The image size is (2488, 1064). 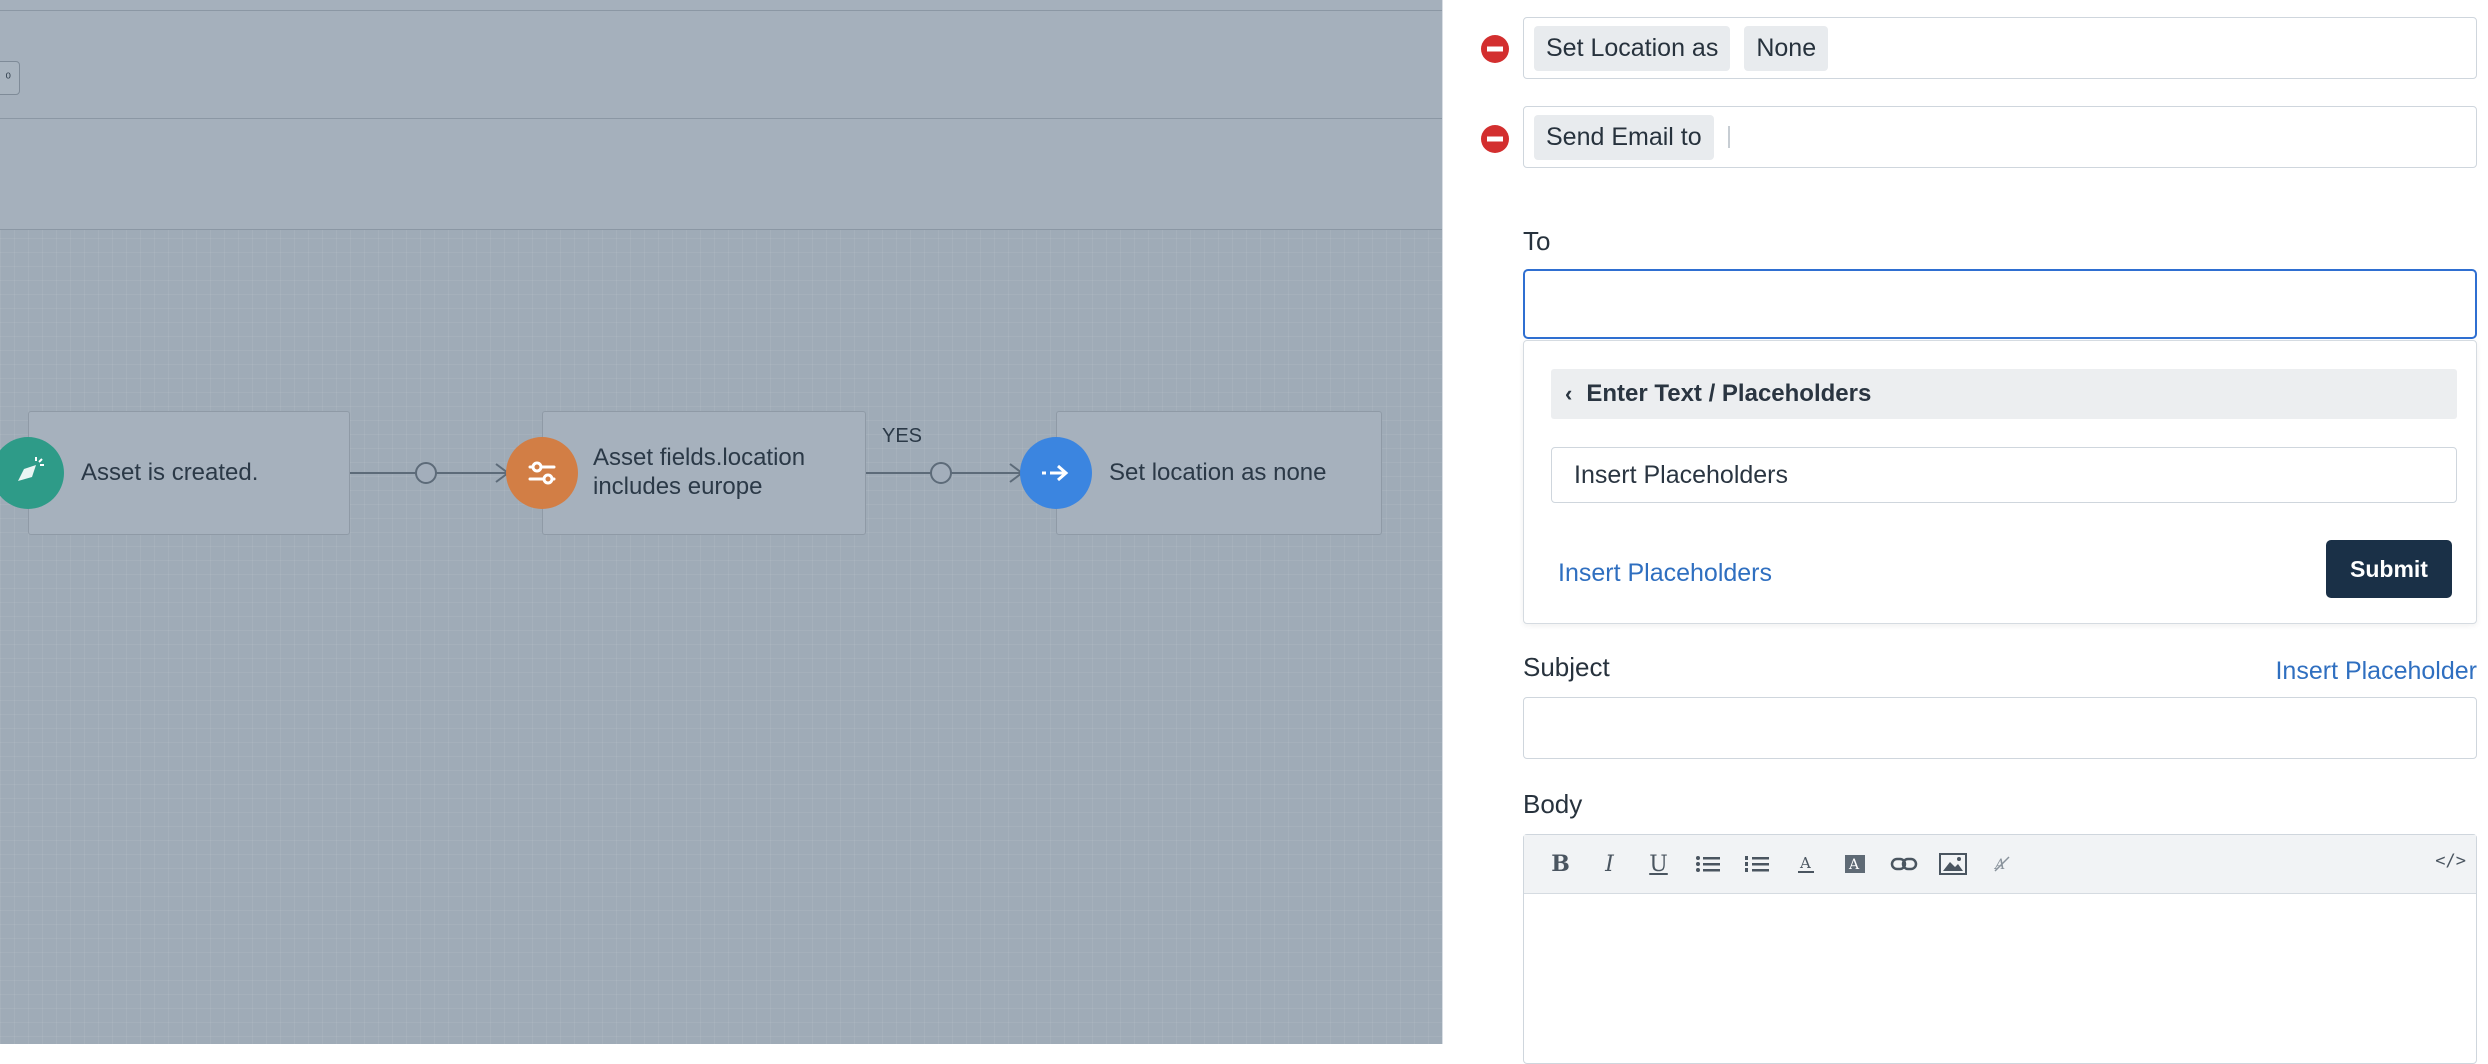 What do you see at coordinates (1786, 48) in the screenshot?
I see `action-value-chip: None` at bounding box center [1786, 48].